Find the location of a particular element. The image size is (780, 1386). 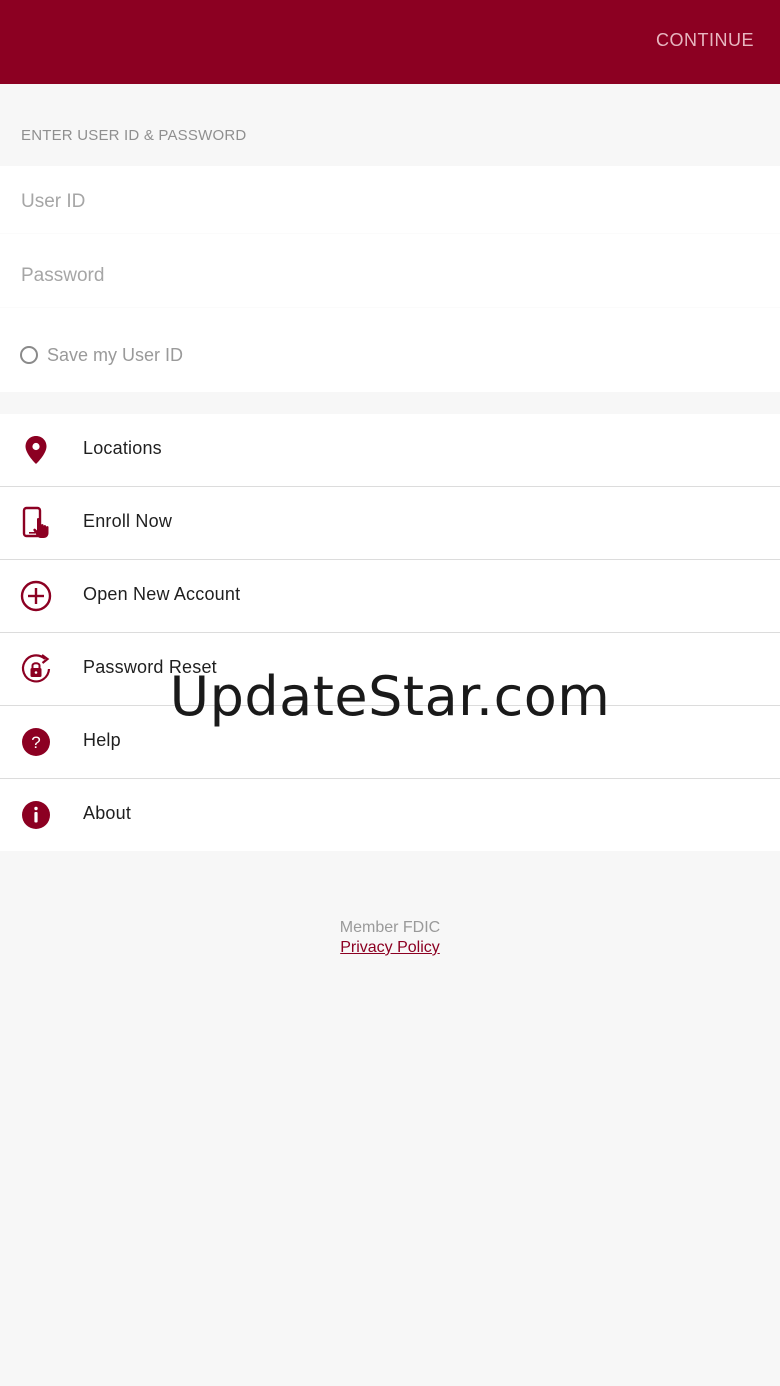

menu-item-locations: Locations is located at coordinates (390, 450).